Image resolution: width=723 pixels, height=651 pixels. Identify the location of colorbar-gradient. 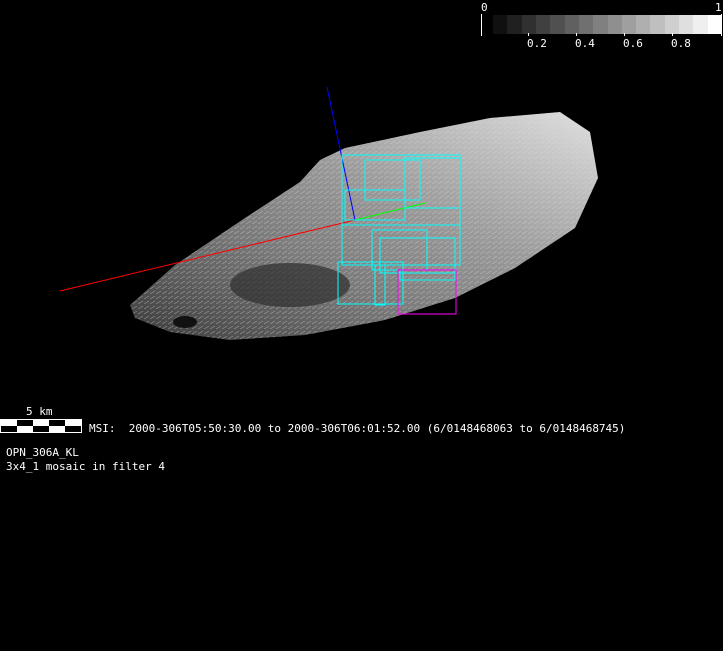
(607, 24).